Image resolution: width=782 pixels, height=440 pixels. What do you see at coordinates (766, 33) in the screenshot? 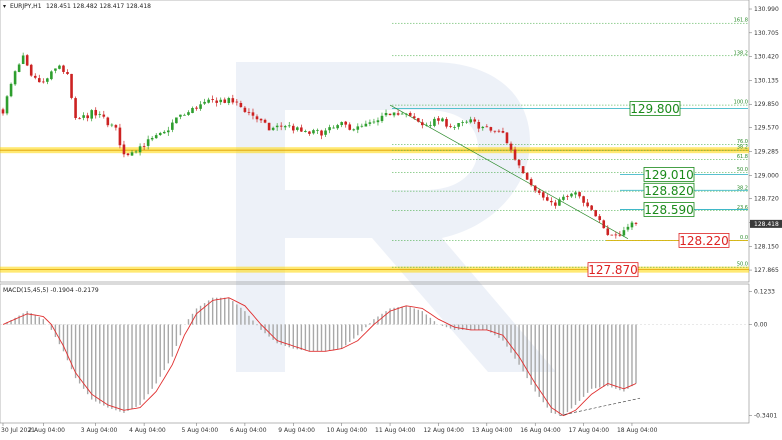
I see `price-tick-label: 130.705` at bounding box center [766, 33].